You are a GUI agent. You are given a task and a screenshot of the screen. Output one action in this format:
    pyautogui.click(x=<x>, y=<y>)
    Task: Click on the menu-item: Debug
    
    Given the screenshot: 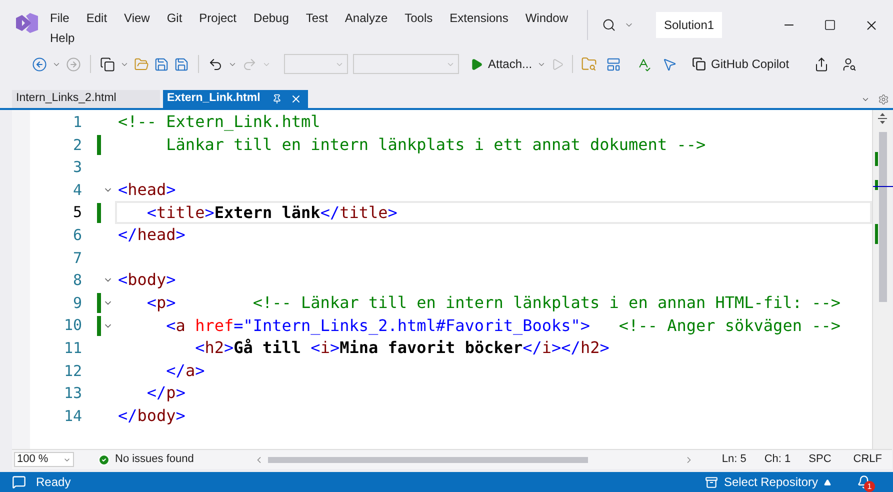 What is the action you would take?
    pyautogui.click(x=271, y=18)
    